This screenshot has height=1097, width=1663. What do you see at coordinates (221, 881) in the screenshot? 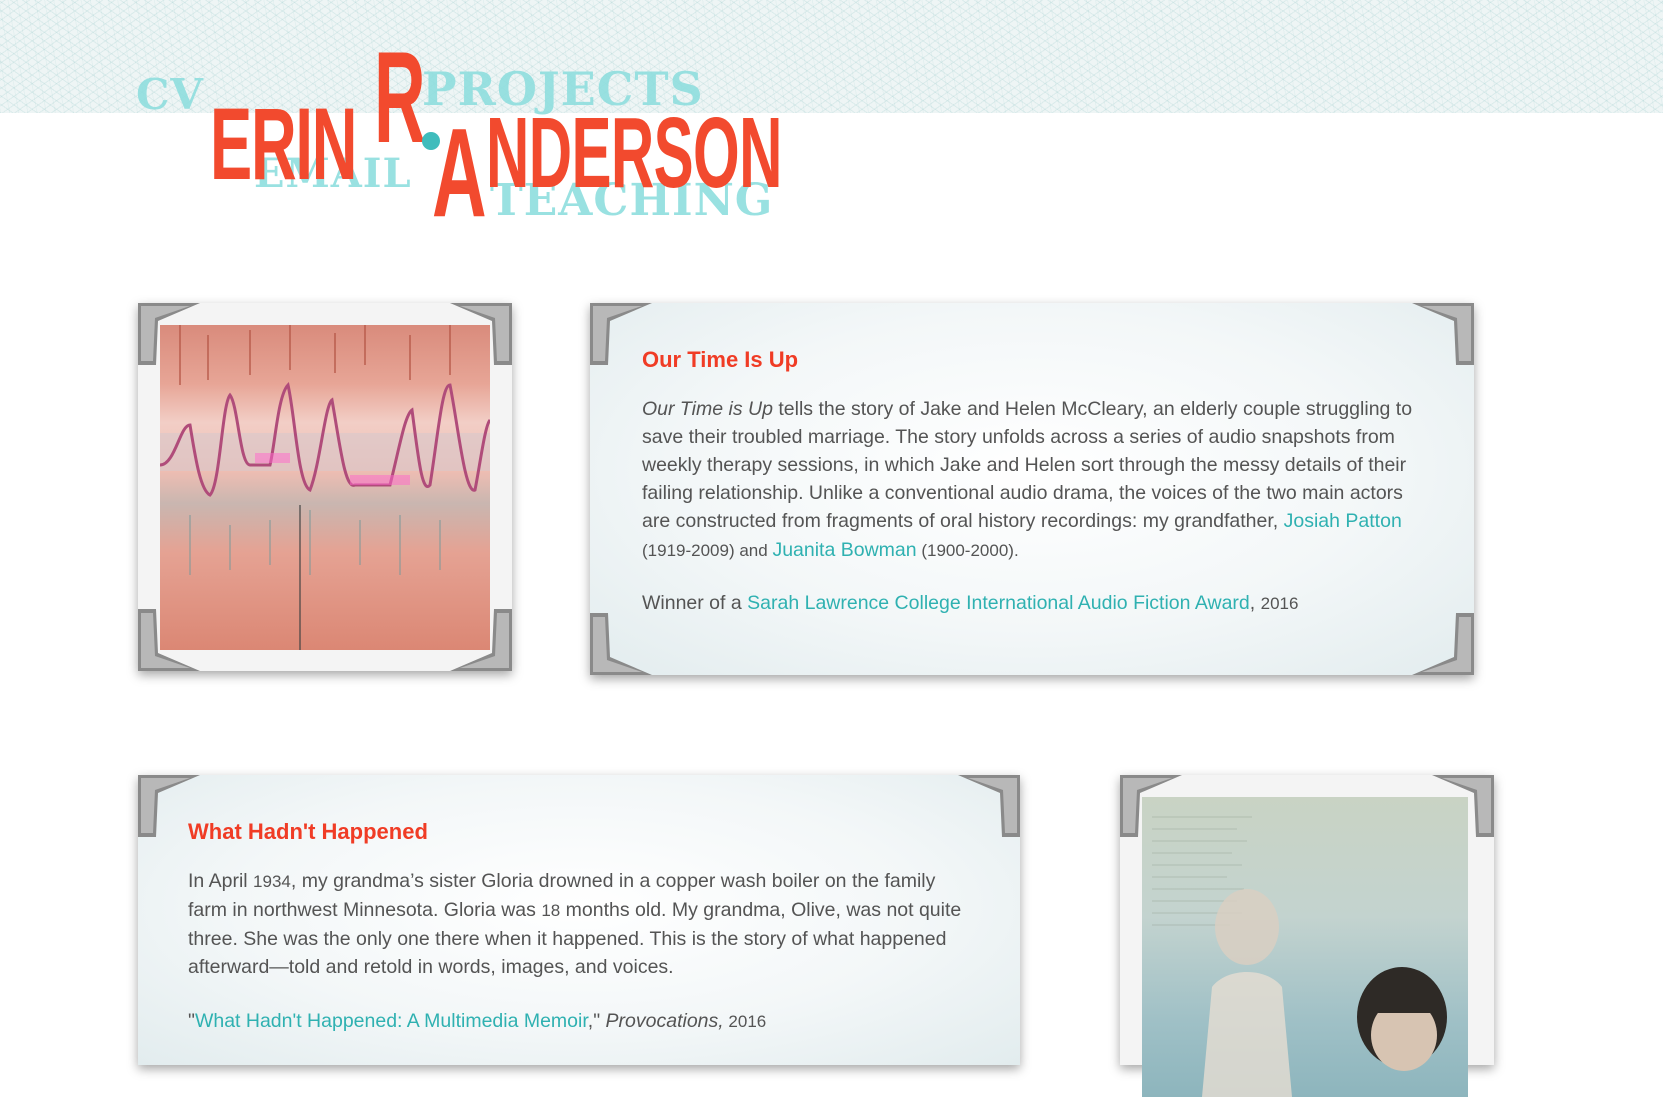
I see `description-text: In April` at bounding box center [221, 881].